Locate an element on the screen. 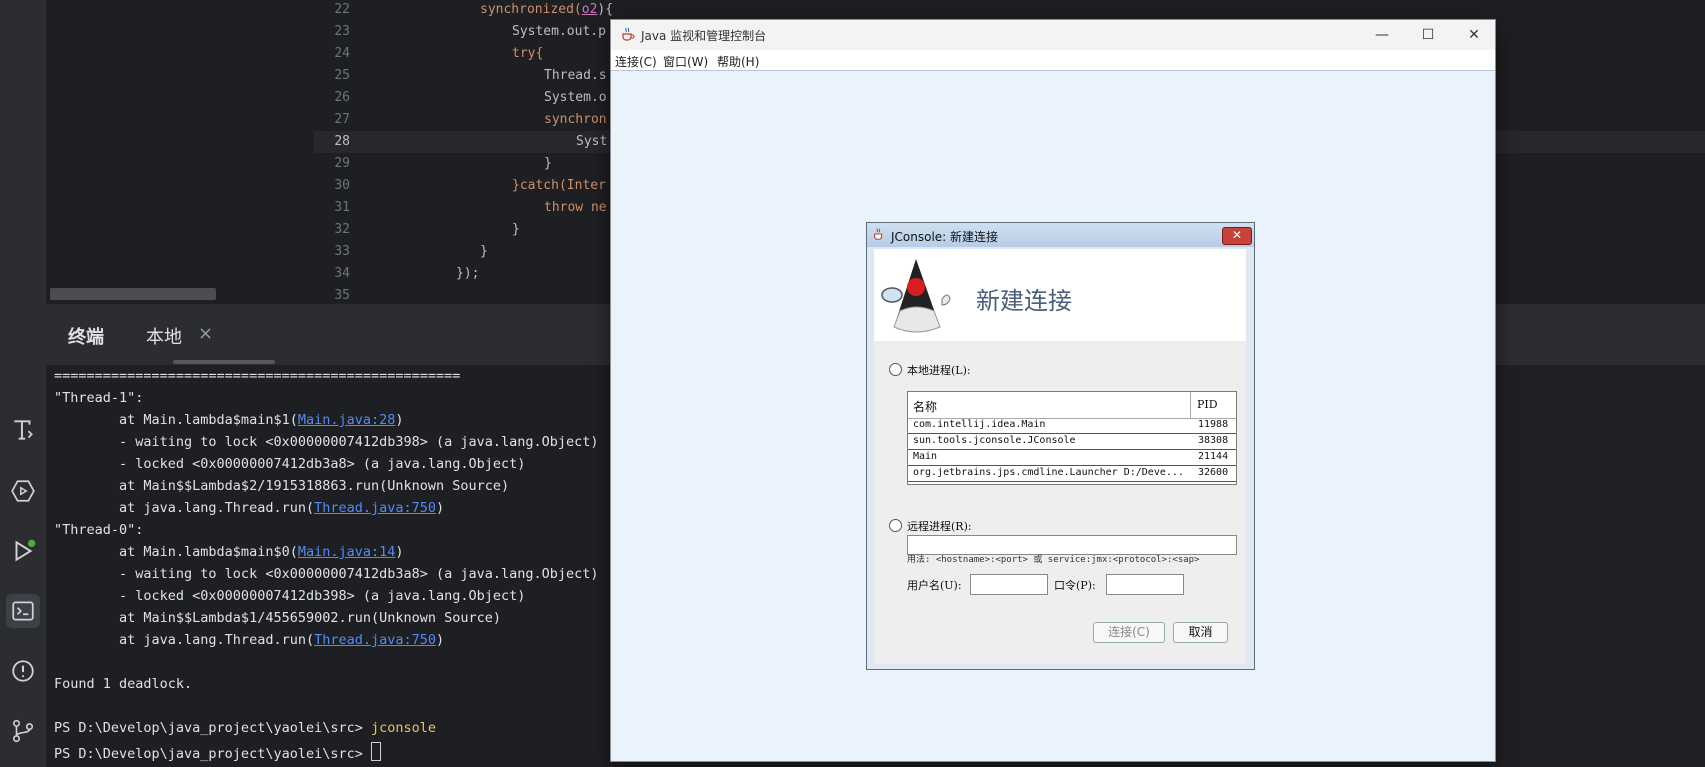 This screenshot has width=1705, height=767. terminal-line: "Thread-0": is located at coordinates (99, 530).